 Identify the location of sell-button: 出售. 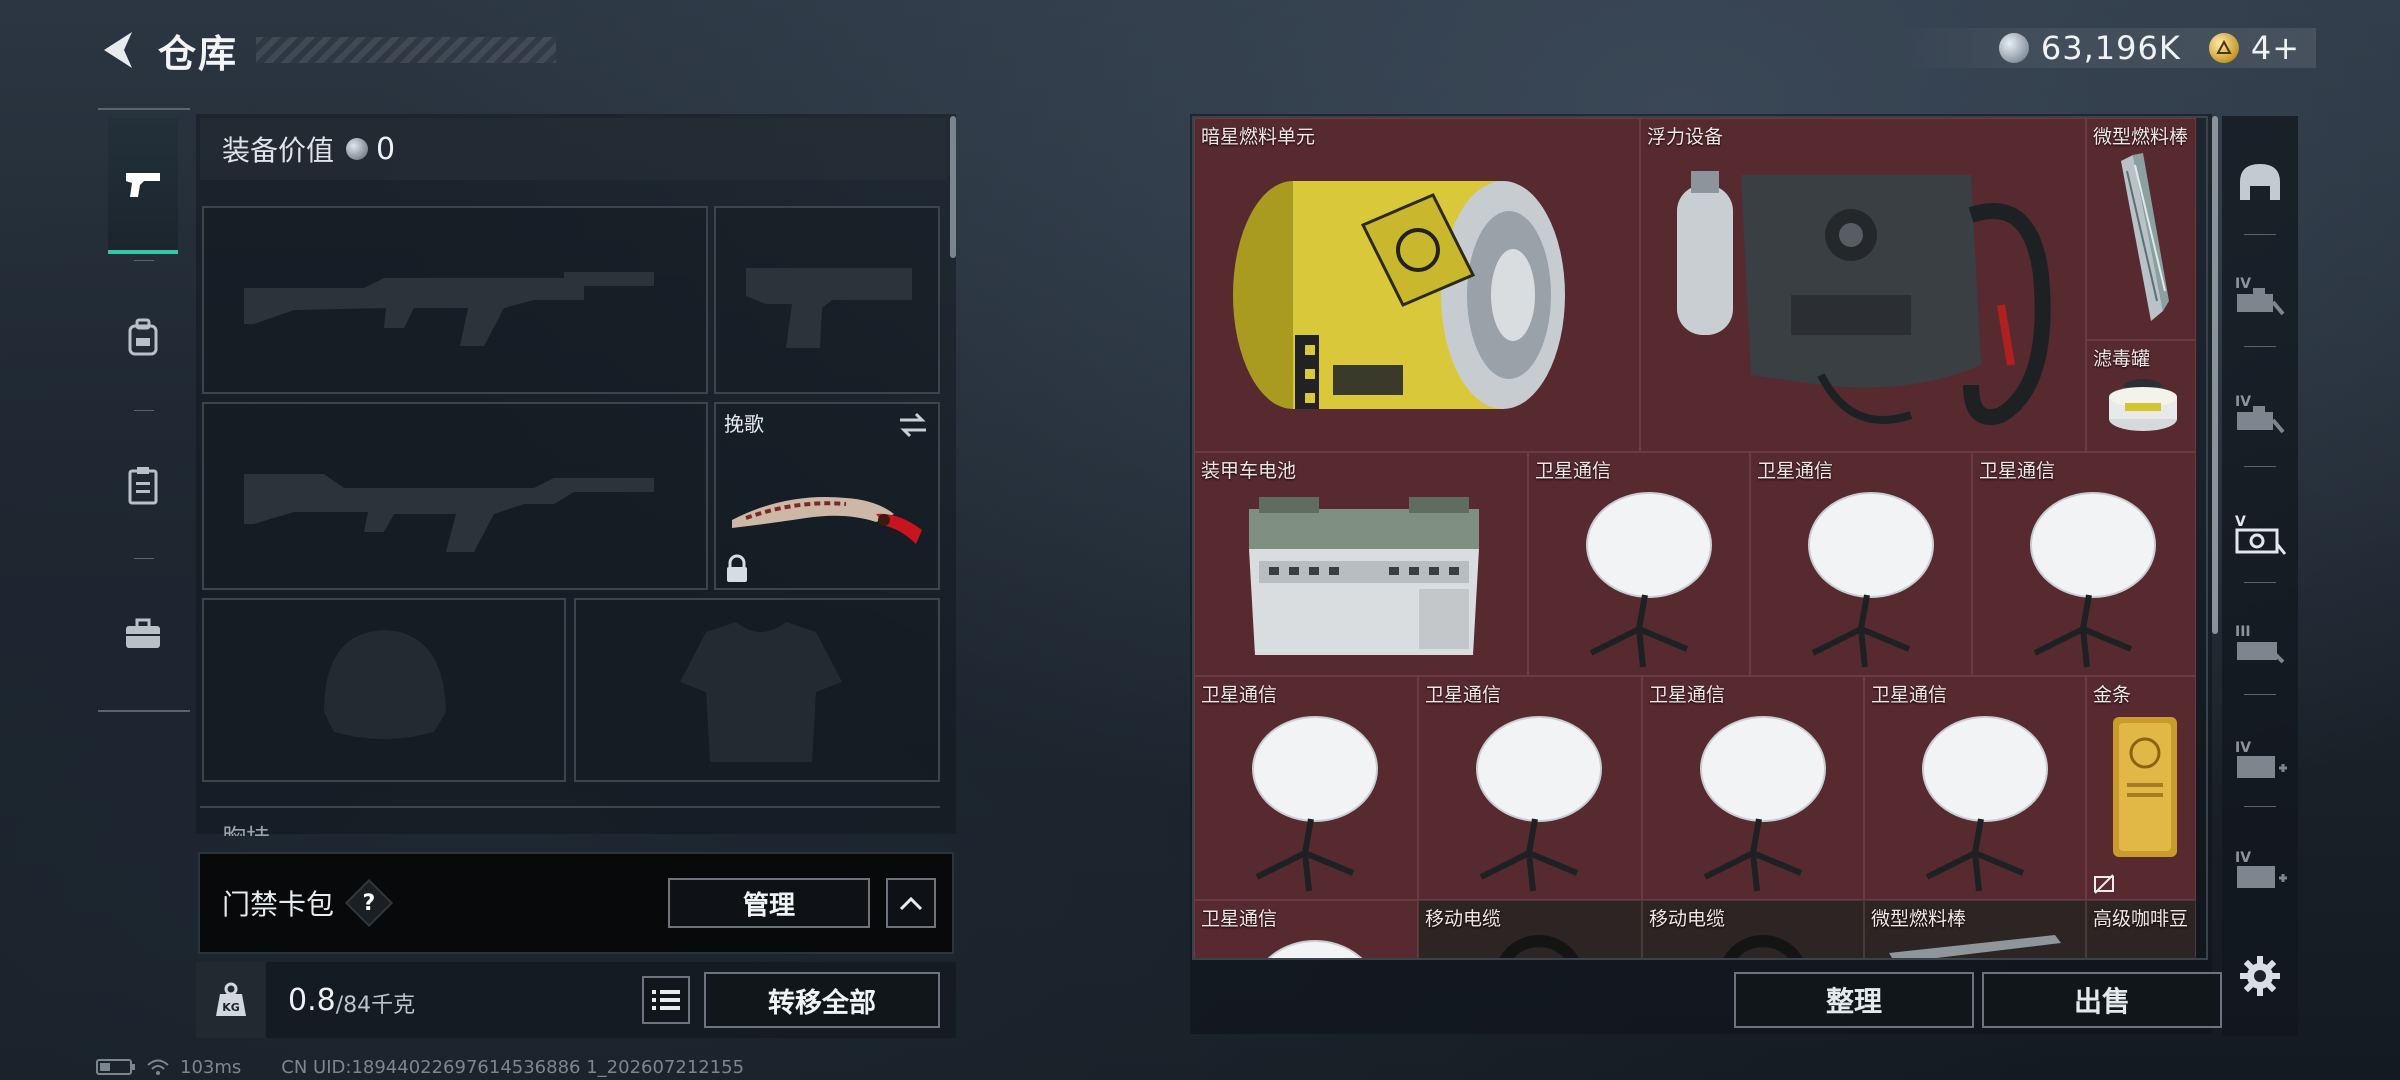
(2102, 1000).